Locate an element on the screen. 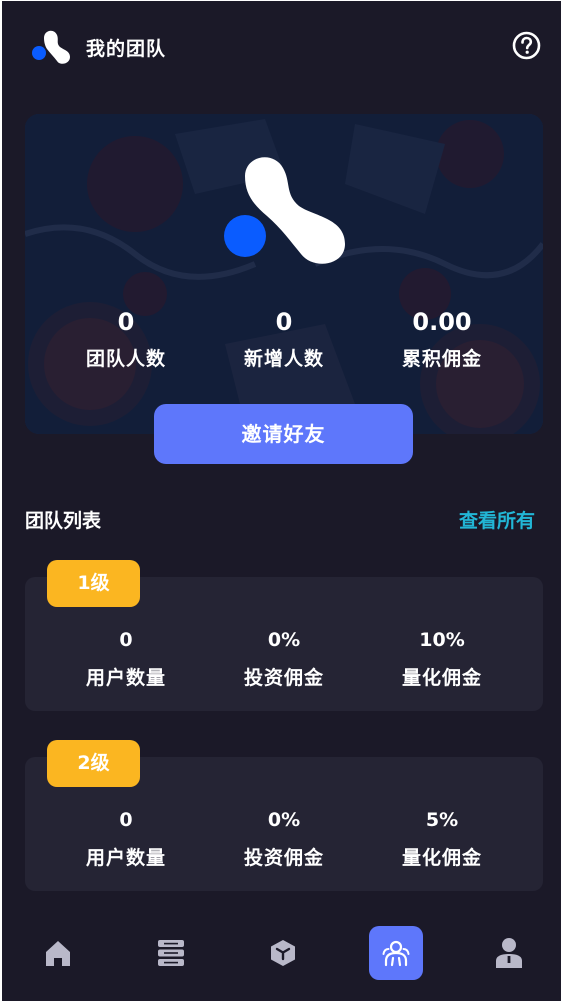 The width and height of the screenshot is (563, 1001). brand-logo-large-icon is located at coordinates (284, 210).